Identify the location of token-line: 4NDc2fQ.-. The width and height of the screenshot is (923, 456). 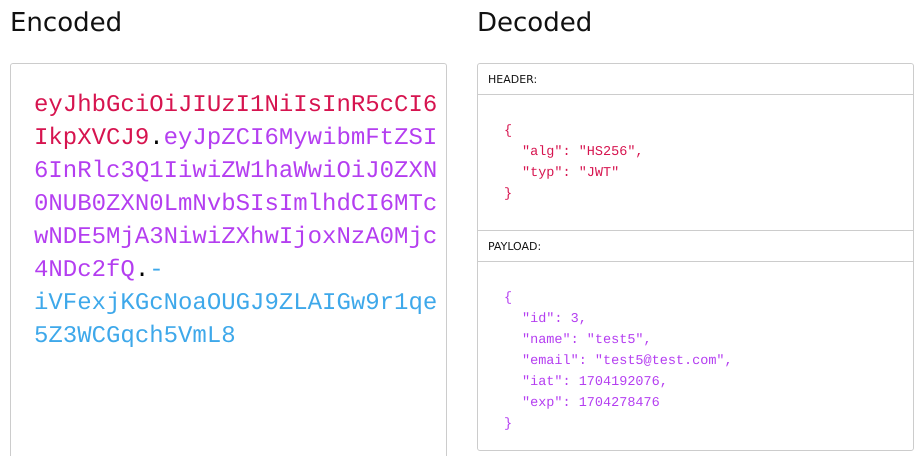
(99, 271).